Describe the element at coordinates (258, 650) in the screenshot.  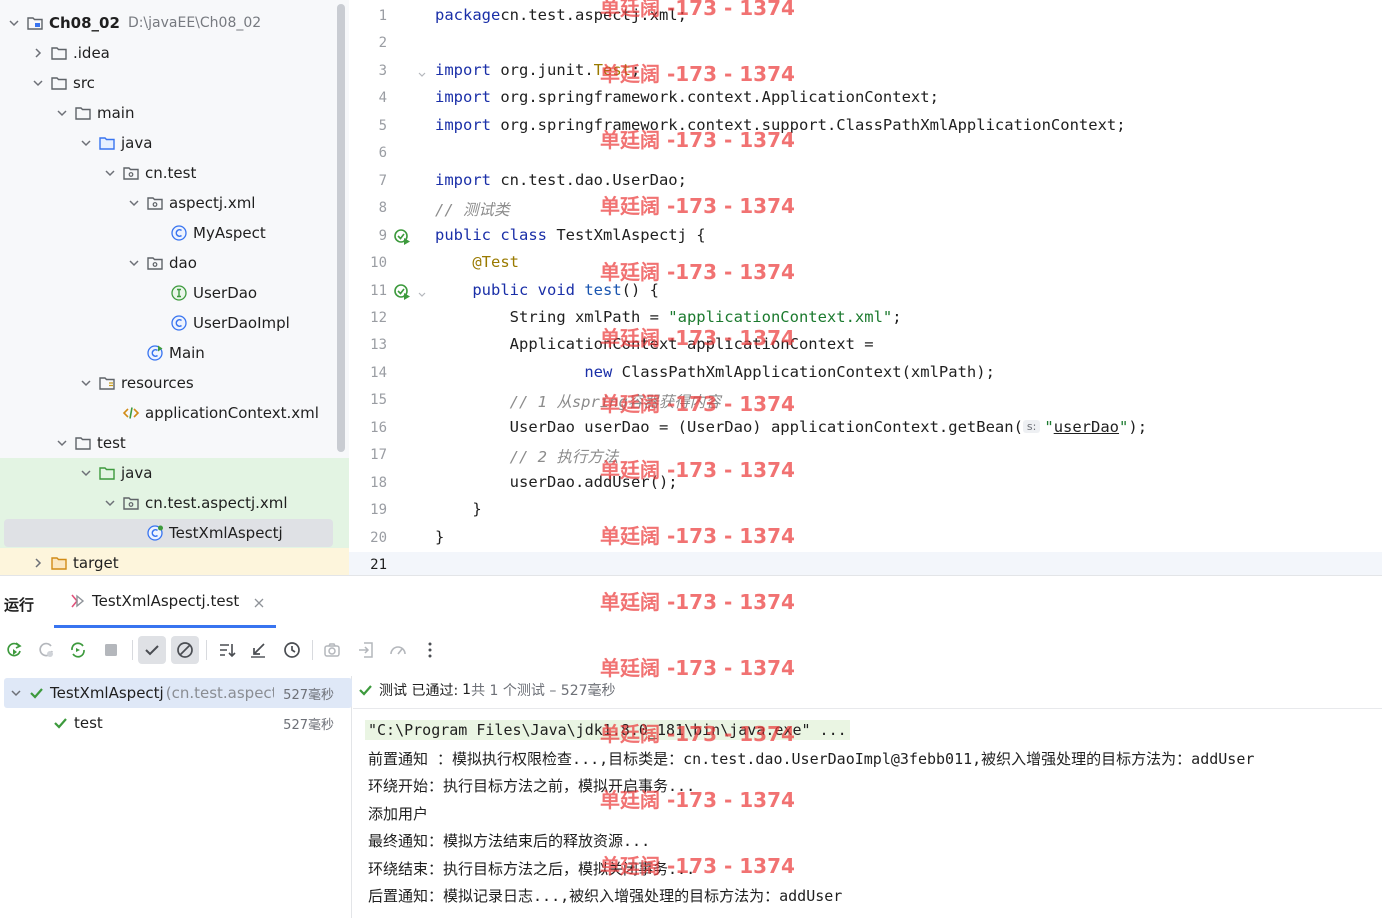
I see `collapse-icon` at that location.